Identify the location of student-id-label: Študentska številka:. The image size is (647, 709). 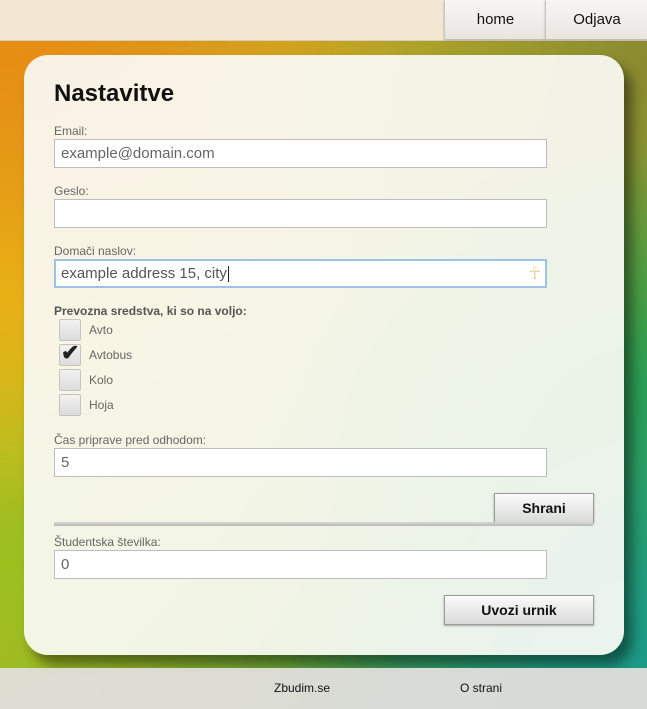
(107, 542).